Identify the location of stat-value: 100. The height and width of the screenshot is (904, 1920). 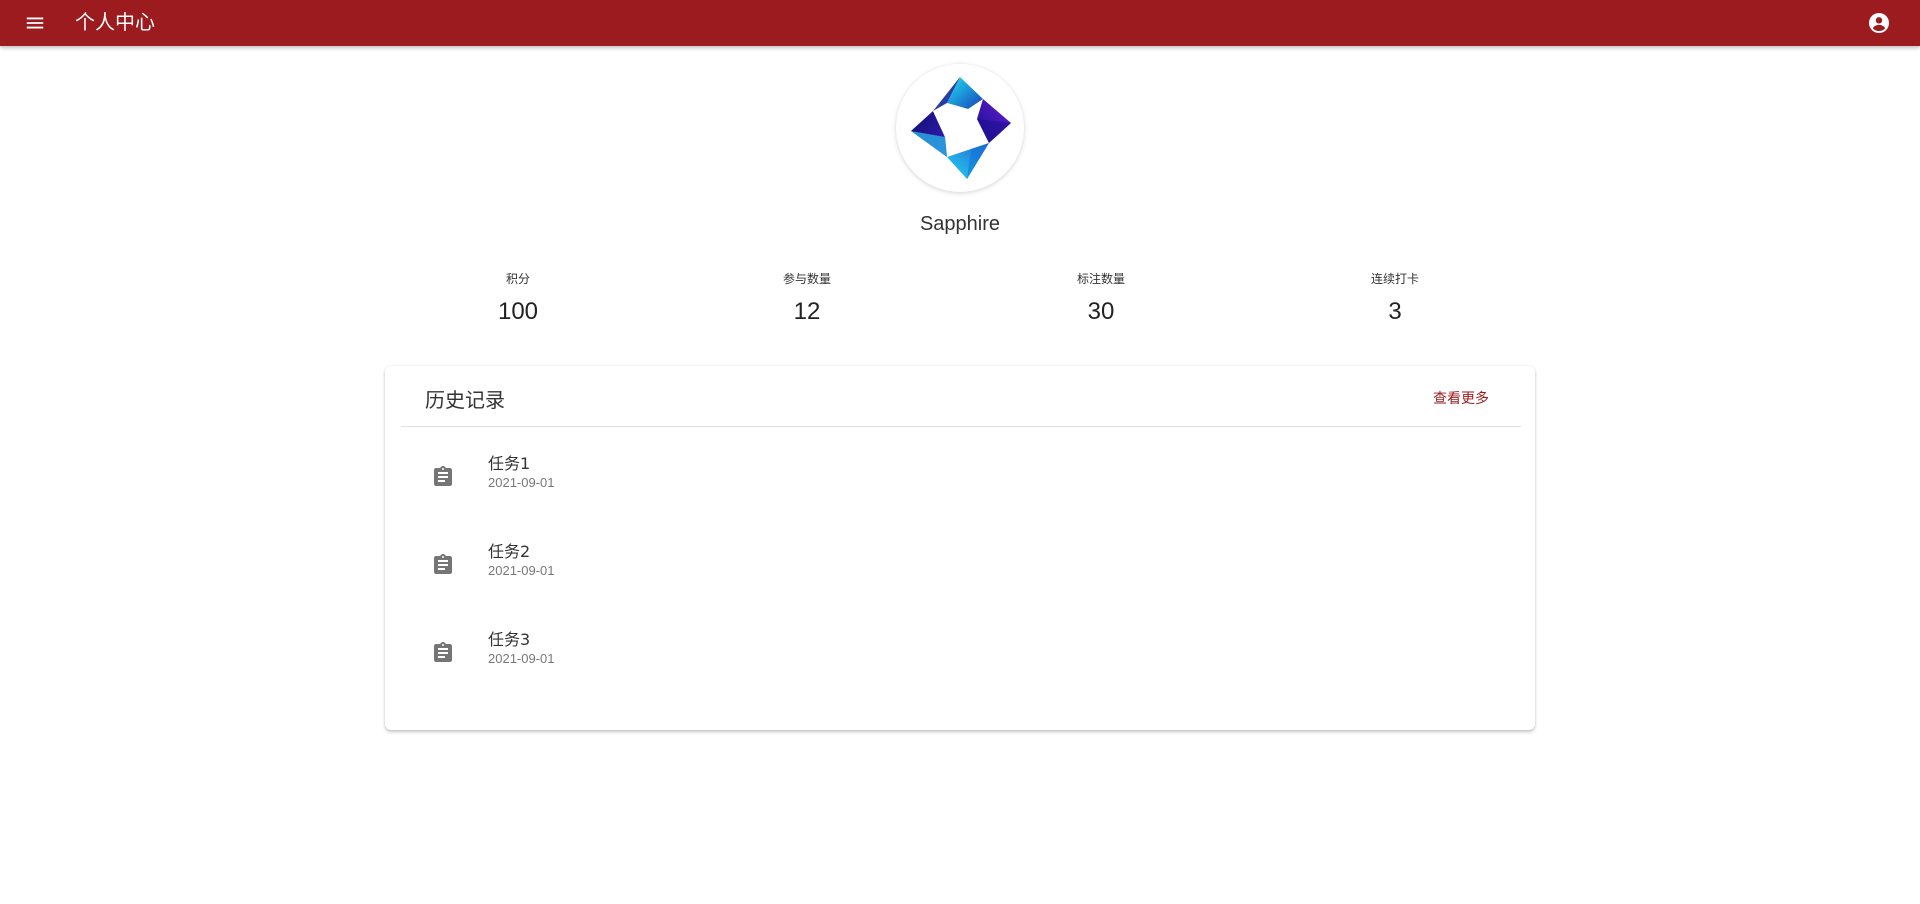
(518, 311).